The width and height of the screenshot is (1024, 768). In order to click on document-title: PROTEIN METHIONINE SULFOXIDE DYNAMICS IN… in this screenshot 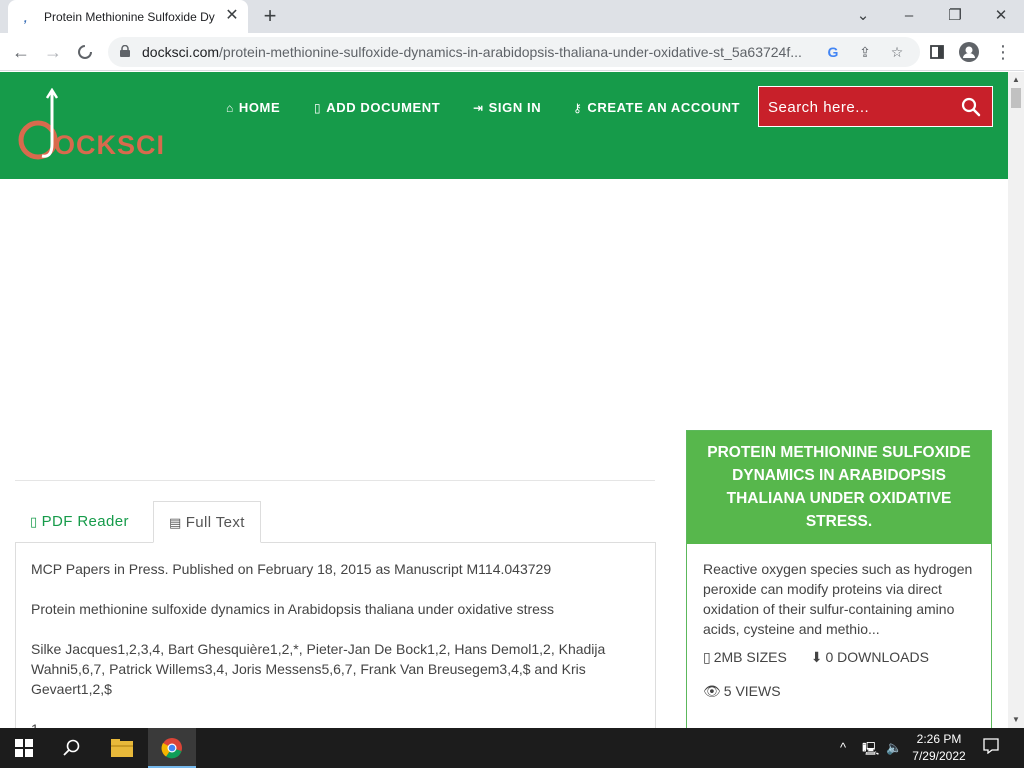, I will do `click(839, 487)`.